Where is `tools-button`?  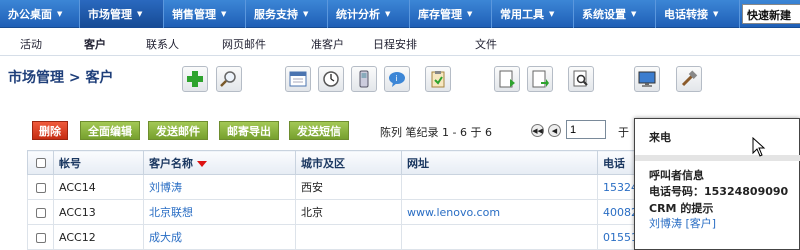
tools-button is located at coordinates (689, 79).